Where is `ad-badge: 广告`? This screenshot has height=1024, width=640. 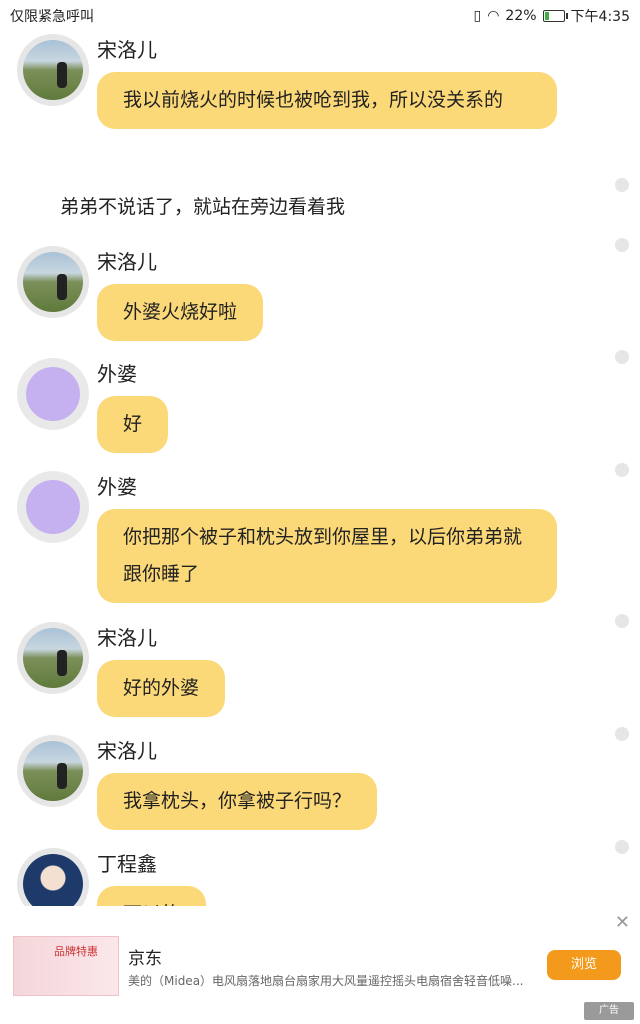 ad-badge: 广告 is located at coordinates (609, 1011).